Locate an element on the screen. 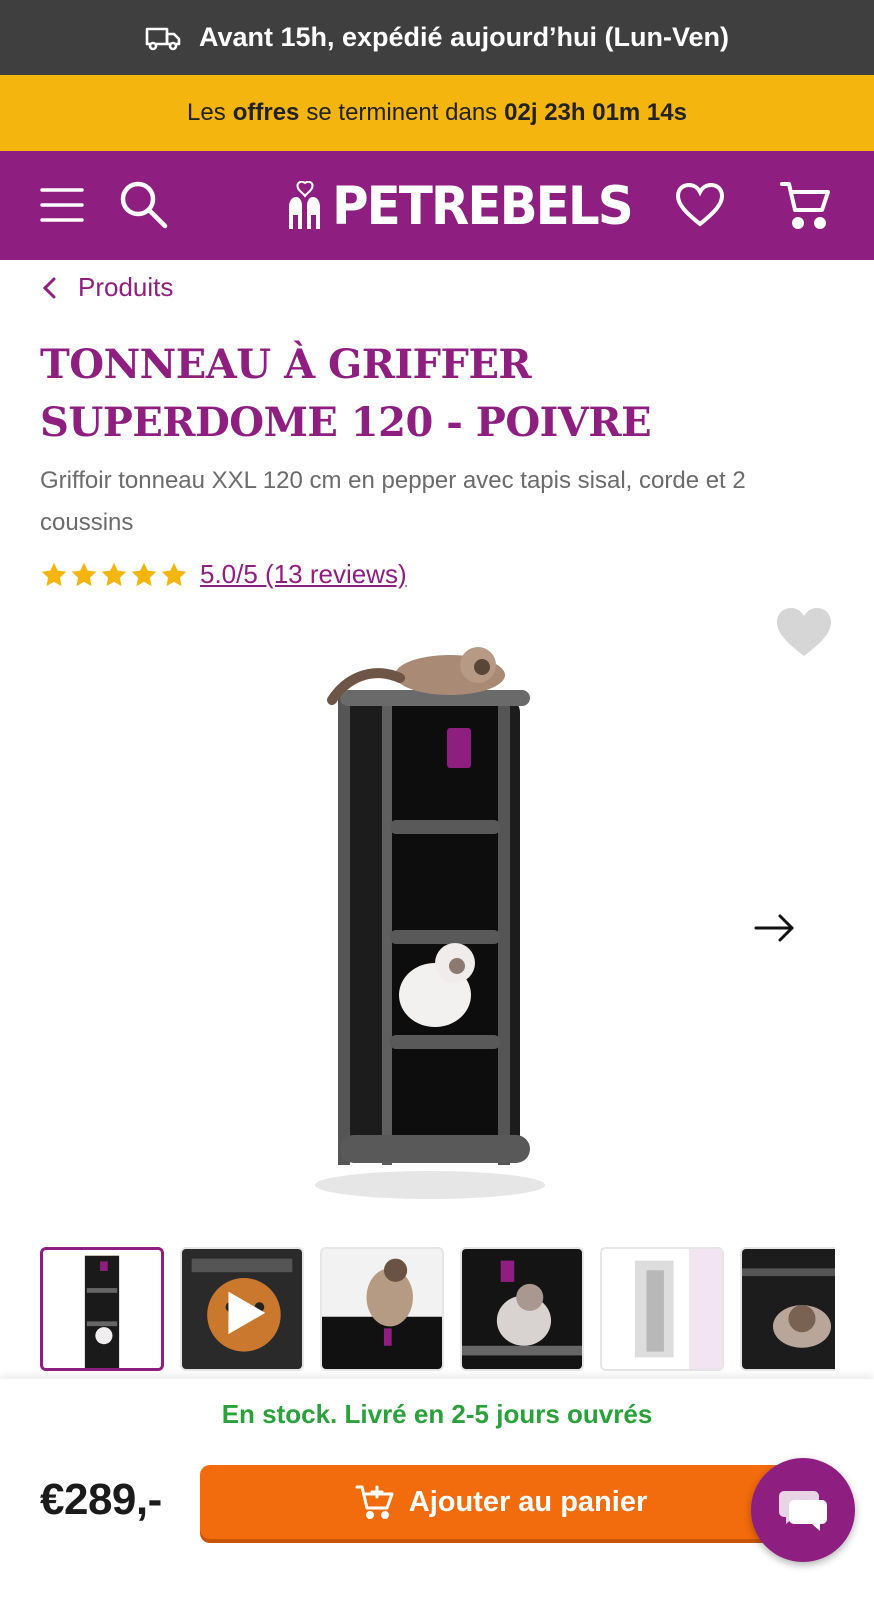 Image resolution: width=874 pixels, height=1600 pixels. cart-button is located at coordinates (806, 205).